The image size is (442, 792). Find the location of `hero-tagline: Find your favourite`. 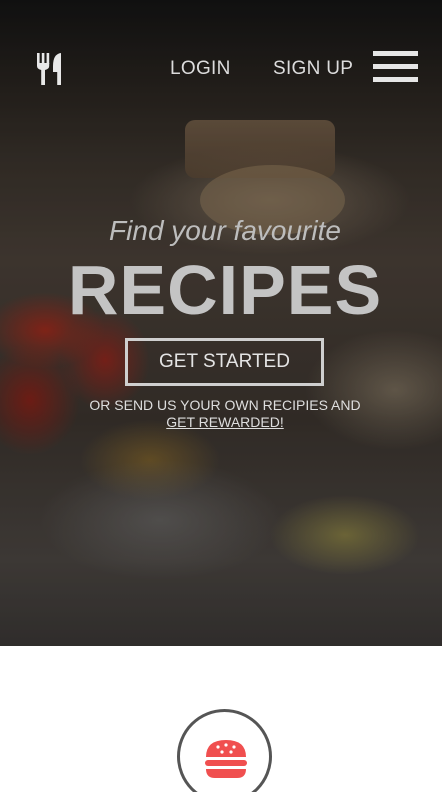

hero-tagline: Find your favourite is located at coordinates (225, 230).